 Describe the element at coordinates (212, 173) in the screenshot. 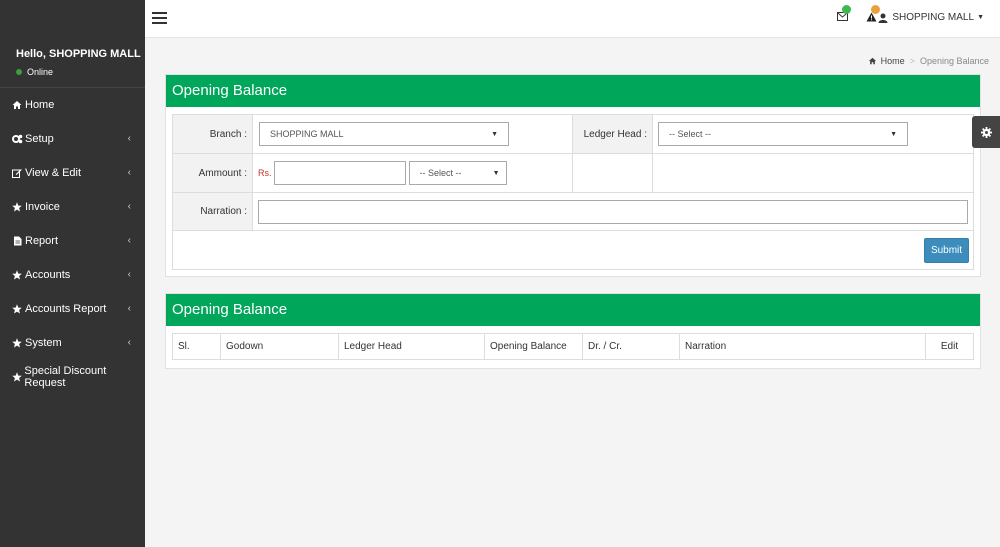

I see `amount-label: Ammount :` at that location.